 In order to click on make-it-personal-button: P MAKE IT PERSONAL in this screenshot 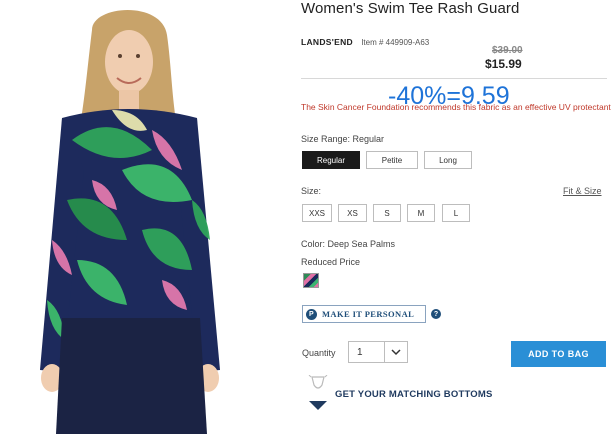, I will do `click(364, 314)`.